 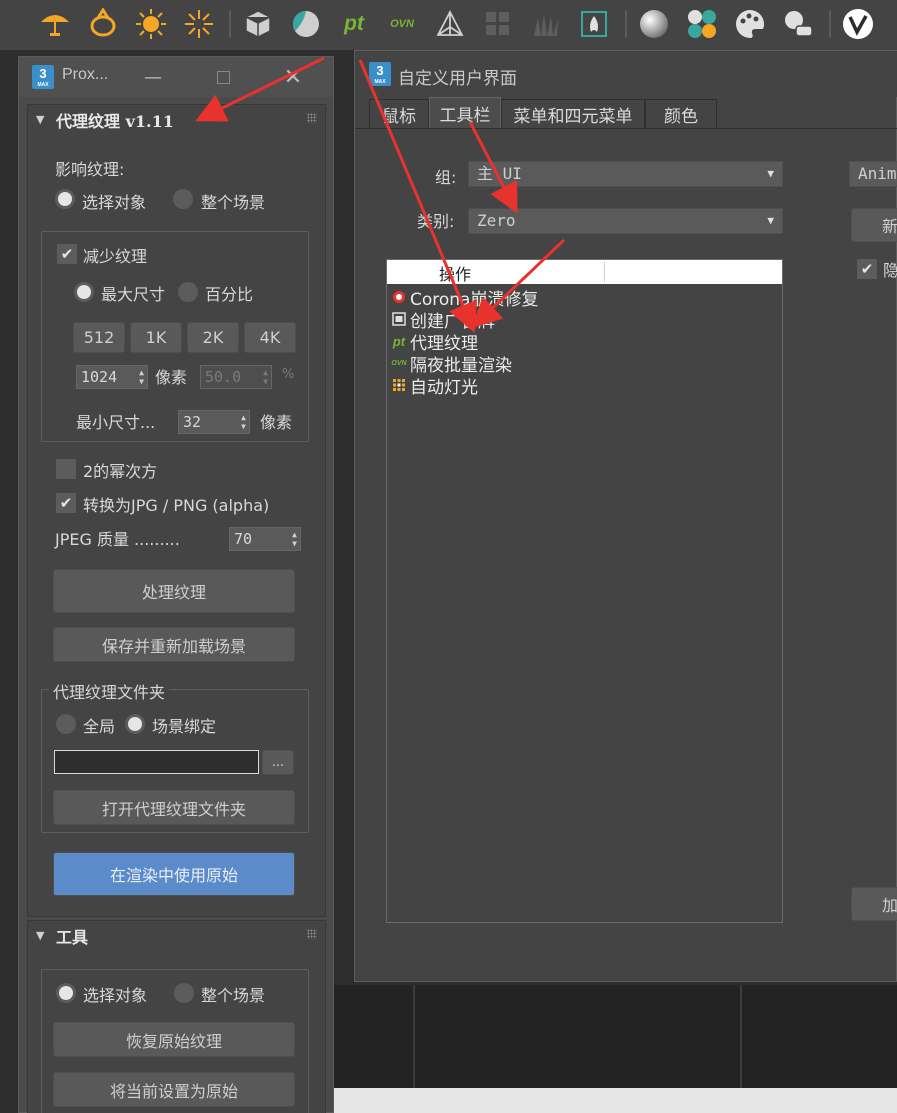 I want to click on list-column-header: 操作, so click(x=584, y=272).